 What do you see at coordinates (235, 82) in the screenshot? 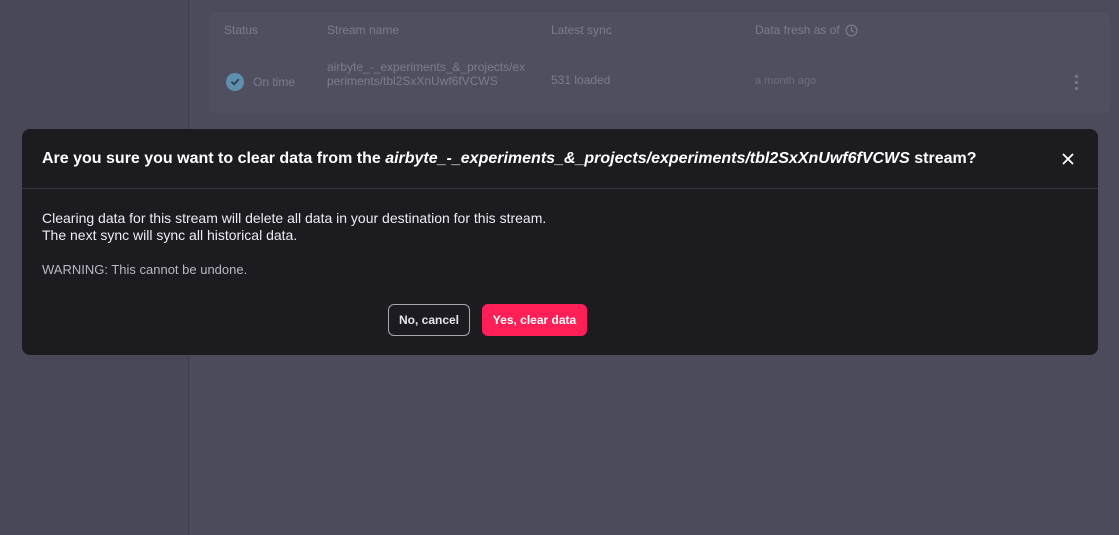
I see `check-circle-icon` at bounding box center [235, 82].